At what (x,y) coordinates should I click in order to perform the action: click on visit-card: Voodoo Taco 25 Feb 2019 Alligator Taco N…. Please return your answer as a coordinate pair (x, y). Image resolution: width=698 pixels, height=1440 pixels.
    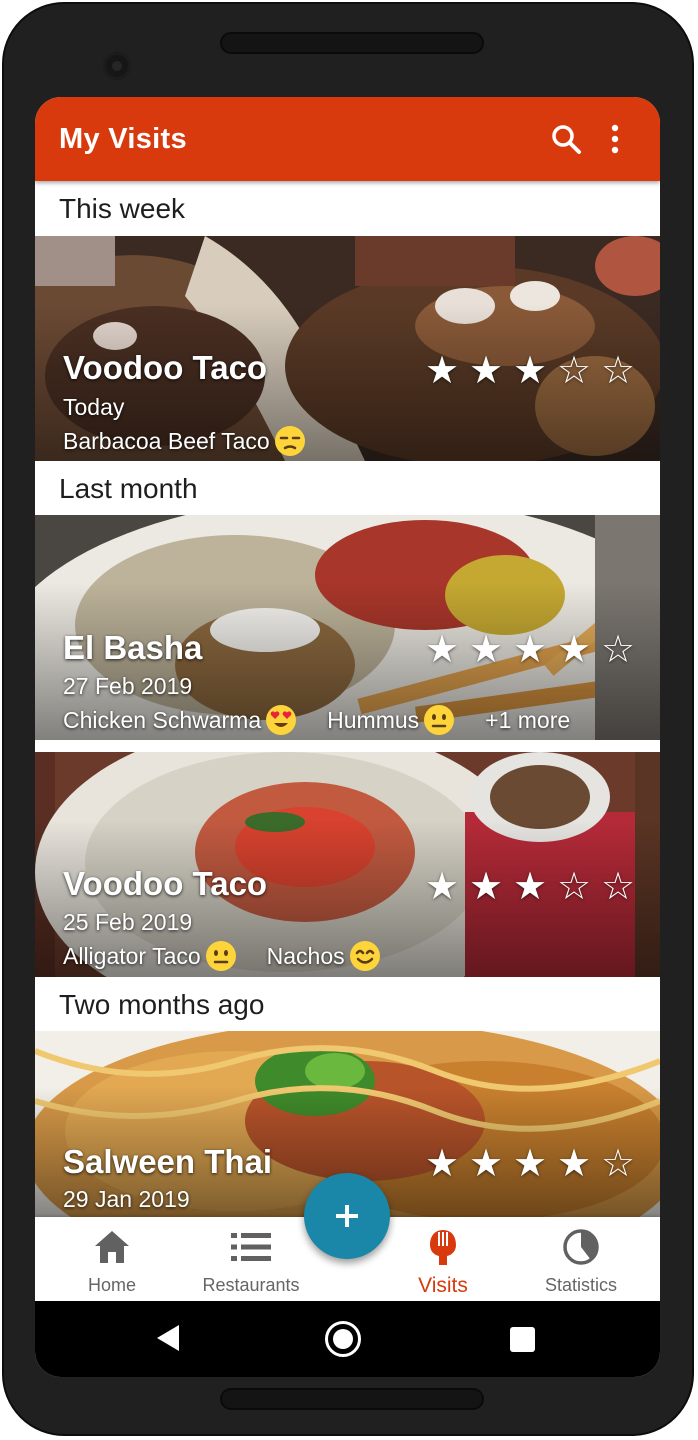
    Looking at the image, I should click on (347, 864).